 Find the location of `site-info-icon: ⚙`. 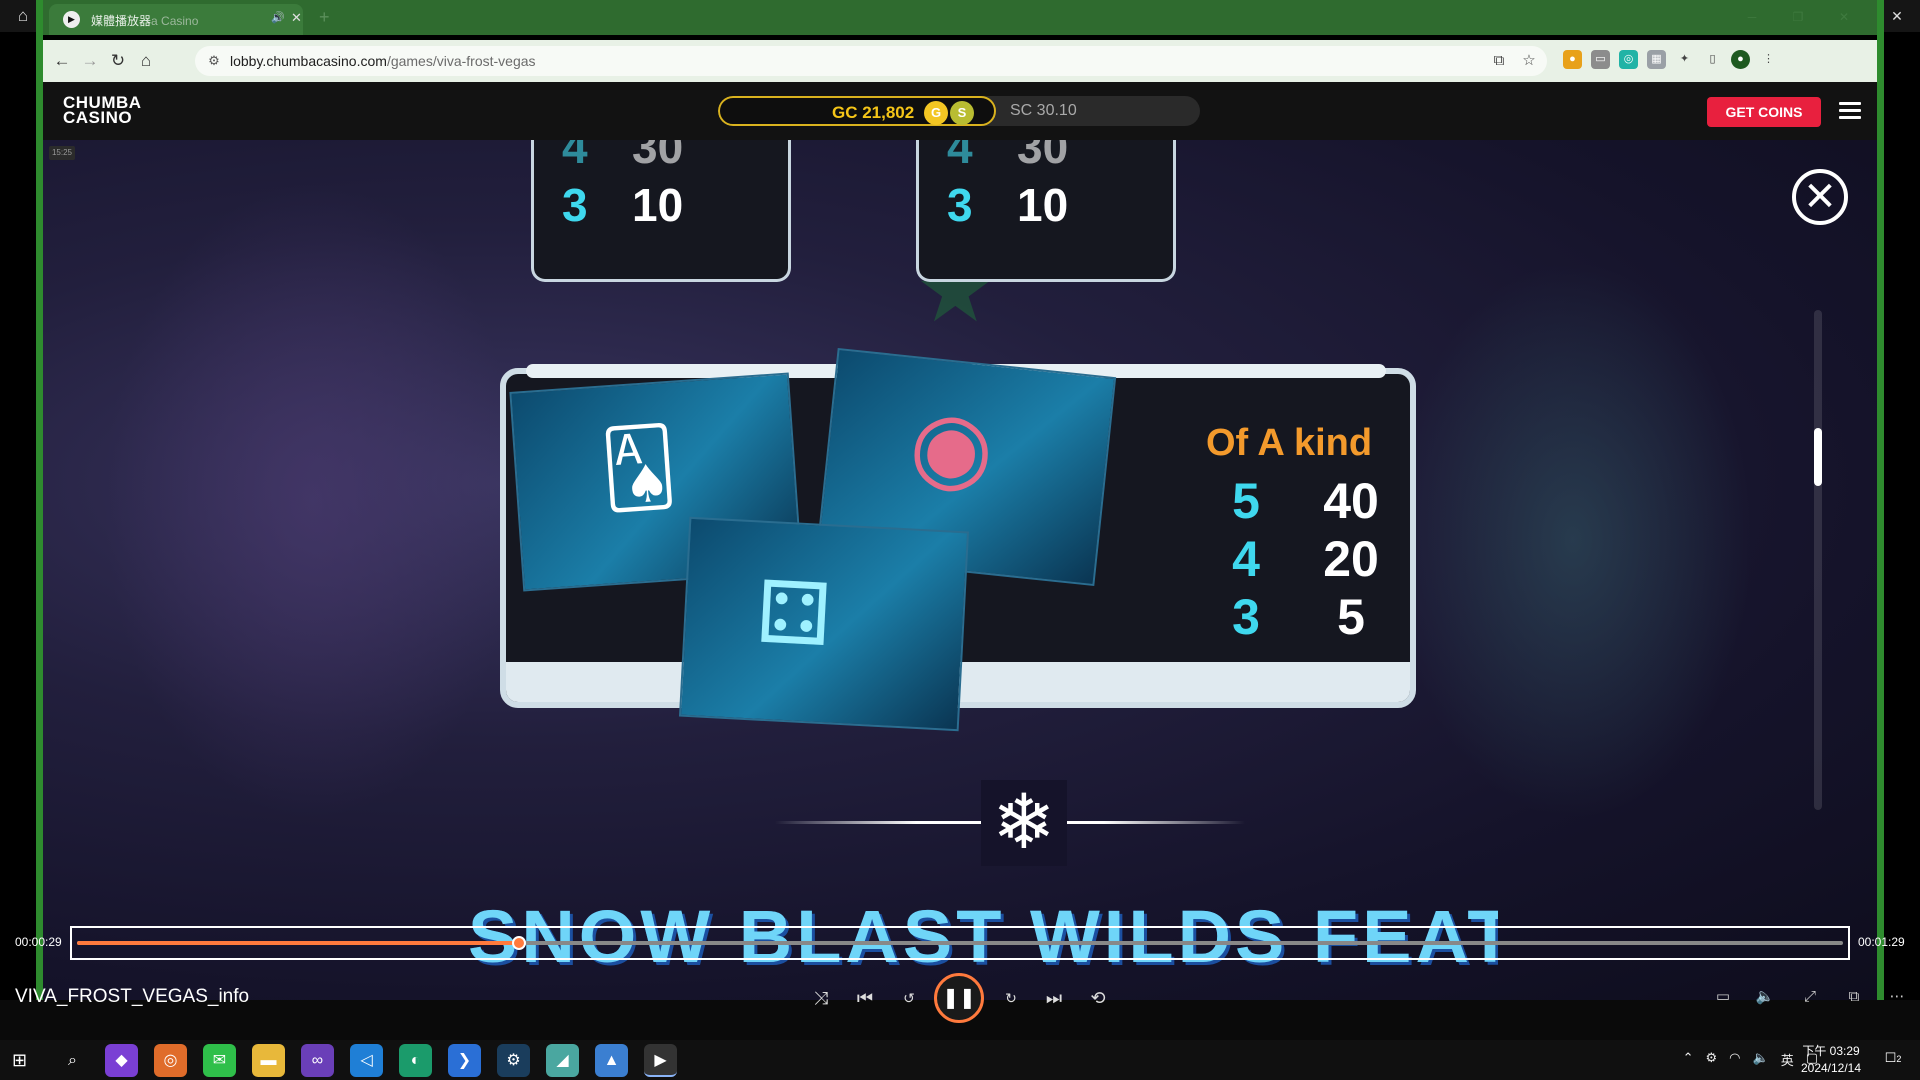

site-info-icon: ⚙ is located at coordinates (214, 61).